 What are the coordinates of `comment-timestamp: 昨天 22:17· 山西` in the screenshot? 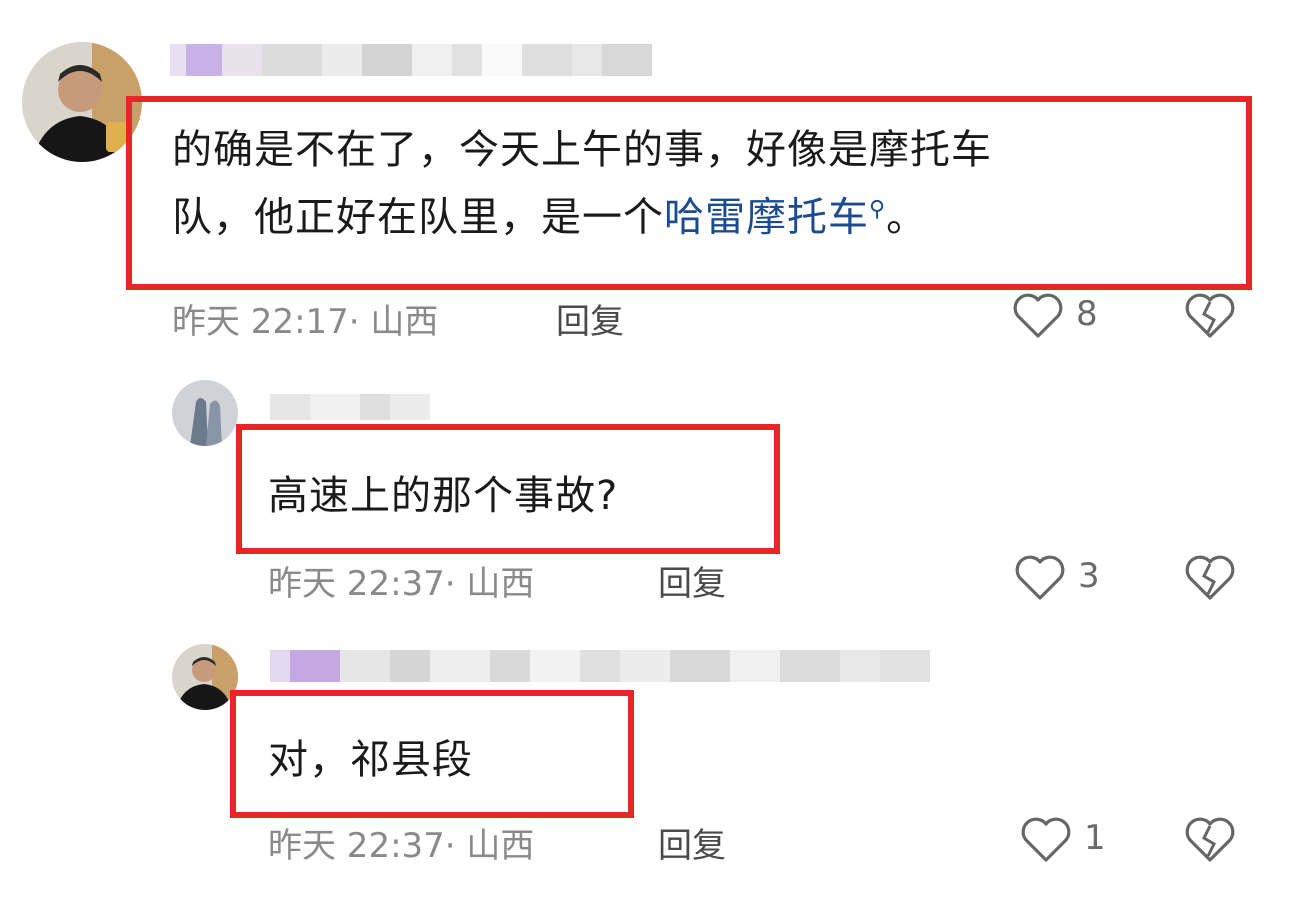 It's located at (305, 322).